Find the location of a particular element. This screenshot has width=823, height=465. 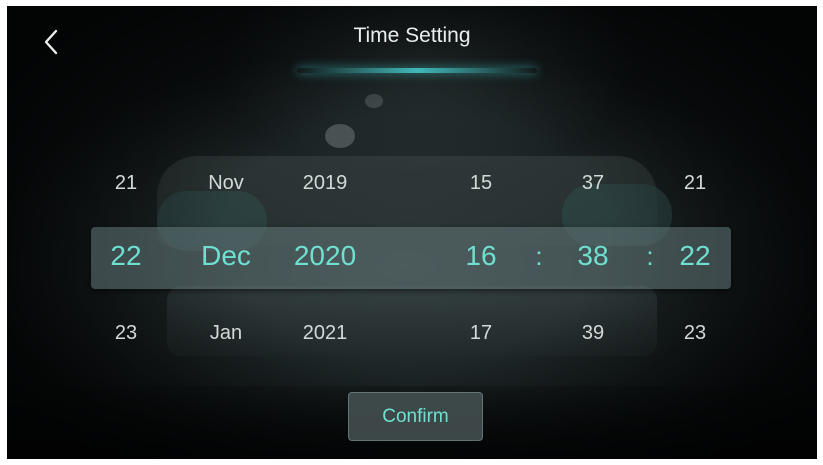

title-underline-glow is located at coordinates (417, 70).